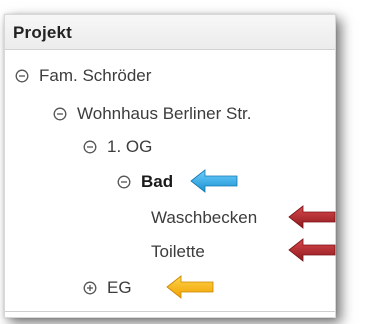 The image size is (368, 324). Describe the element at coordinates (164, 113) in the screenshot. I see `tree-node-label: Wohnhaus Berliner Str.` at that location.